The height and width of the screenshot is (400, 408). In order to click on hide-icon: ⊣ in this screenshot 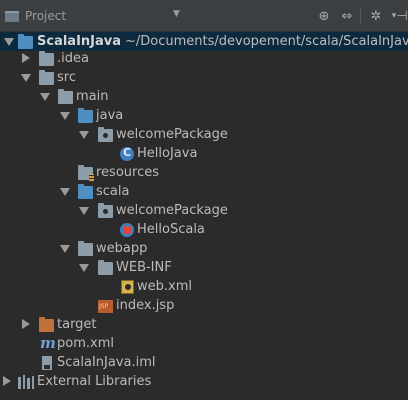, I will do `click(400, 16)`.